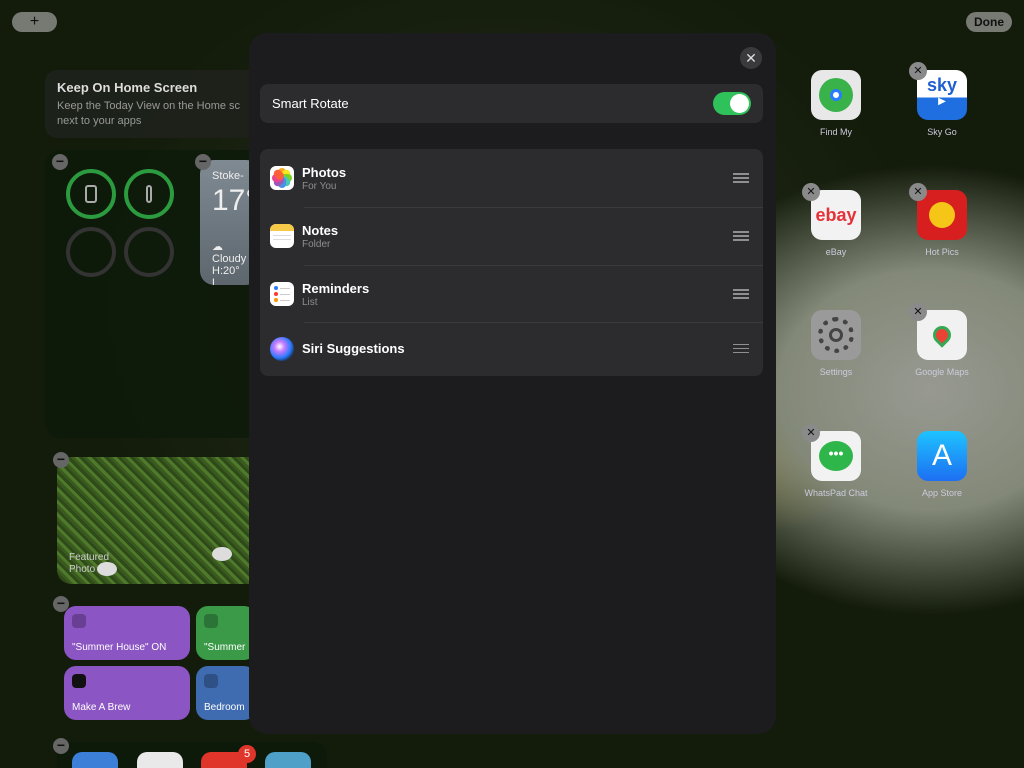  Describe the element at coordinates (228, 176) in the screenshot. I see `weather-city: Stoke-` at that location.